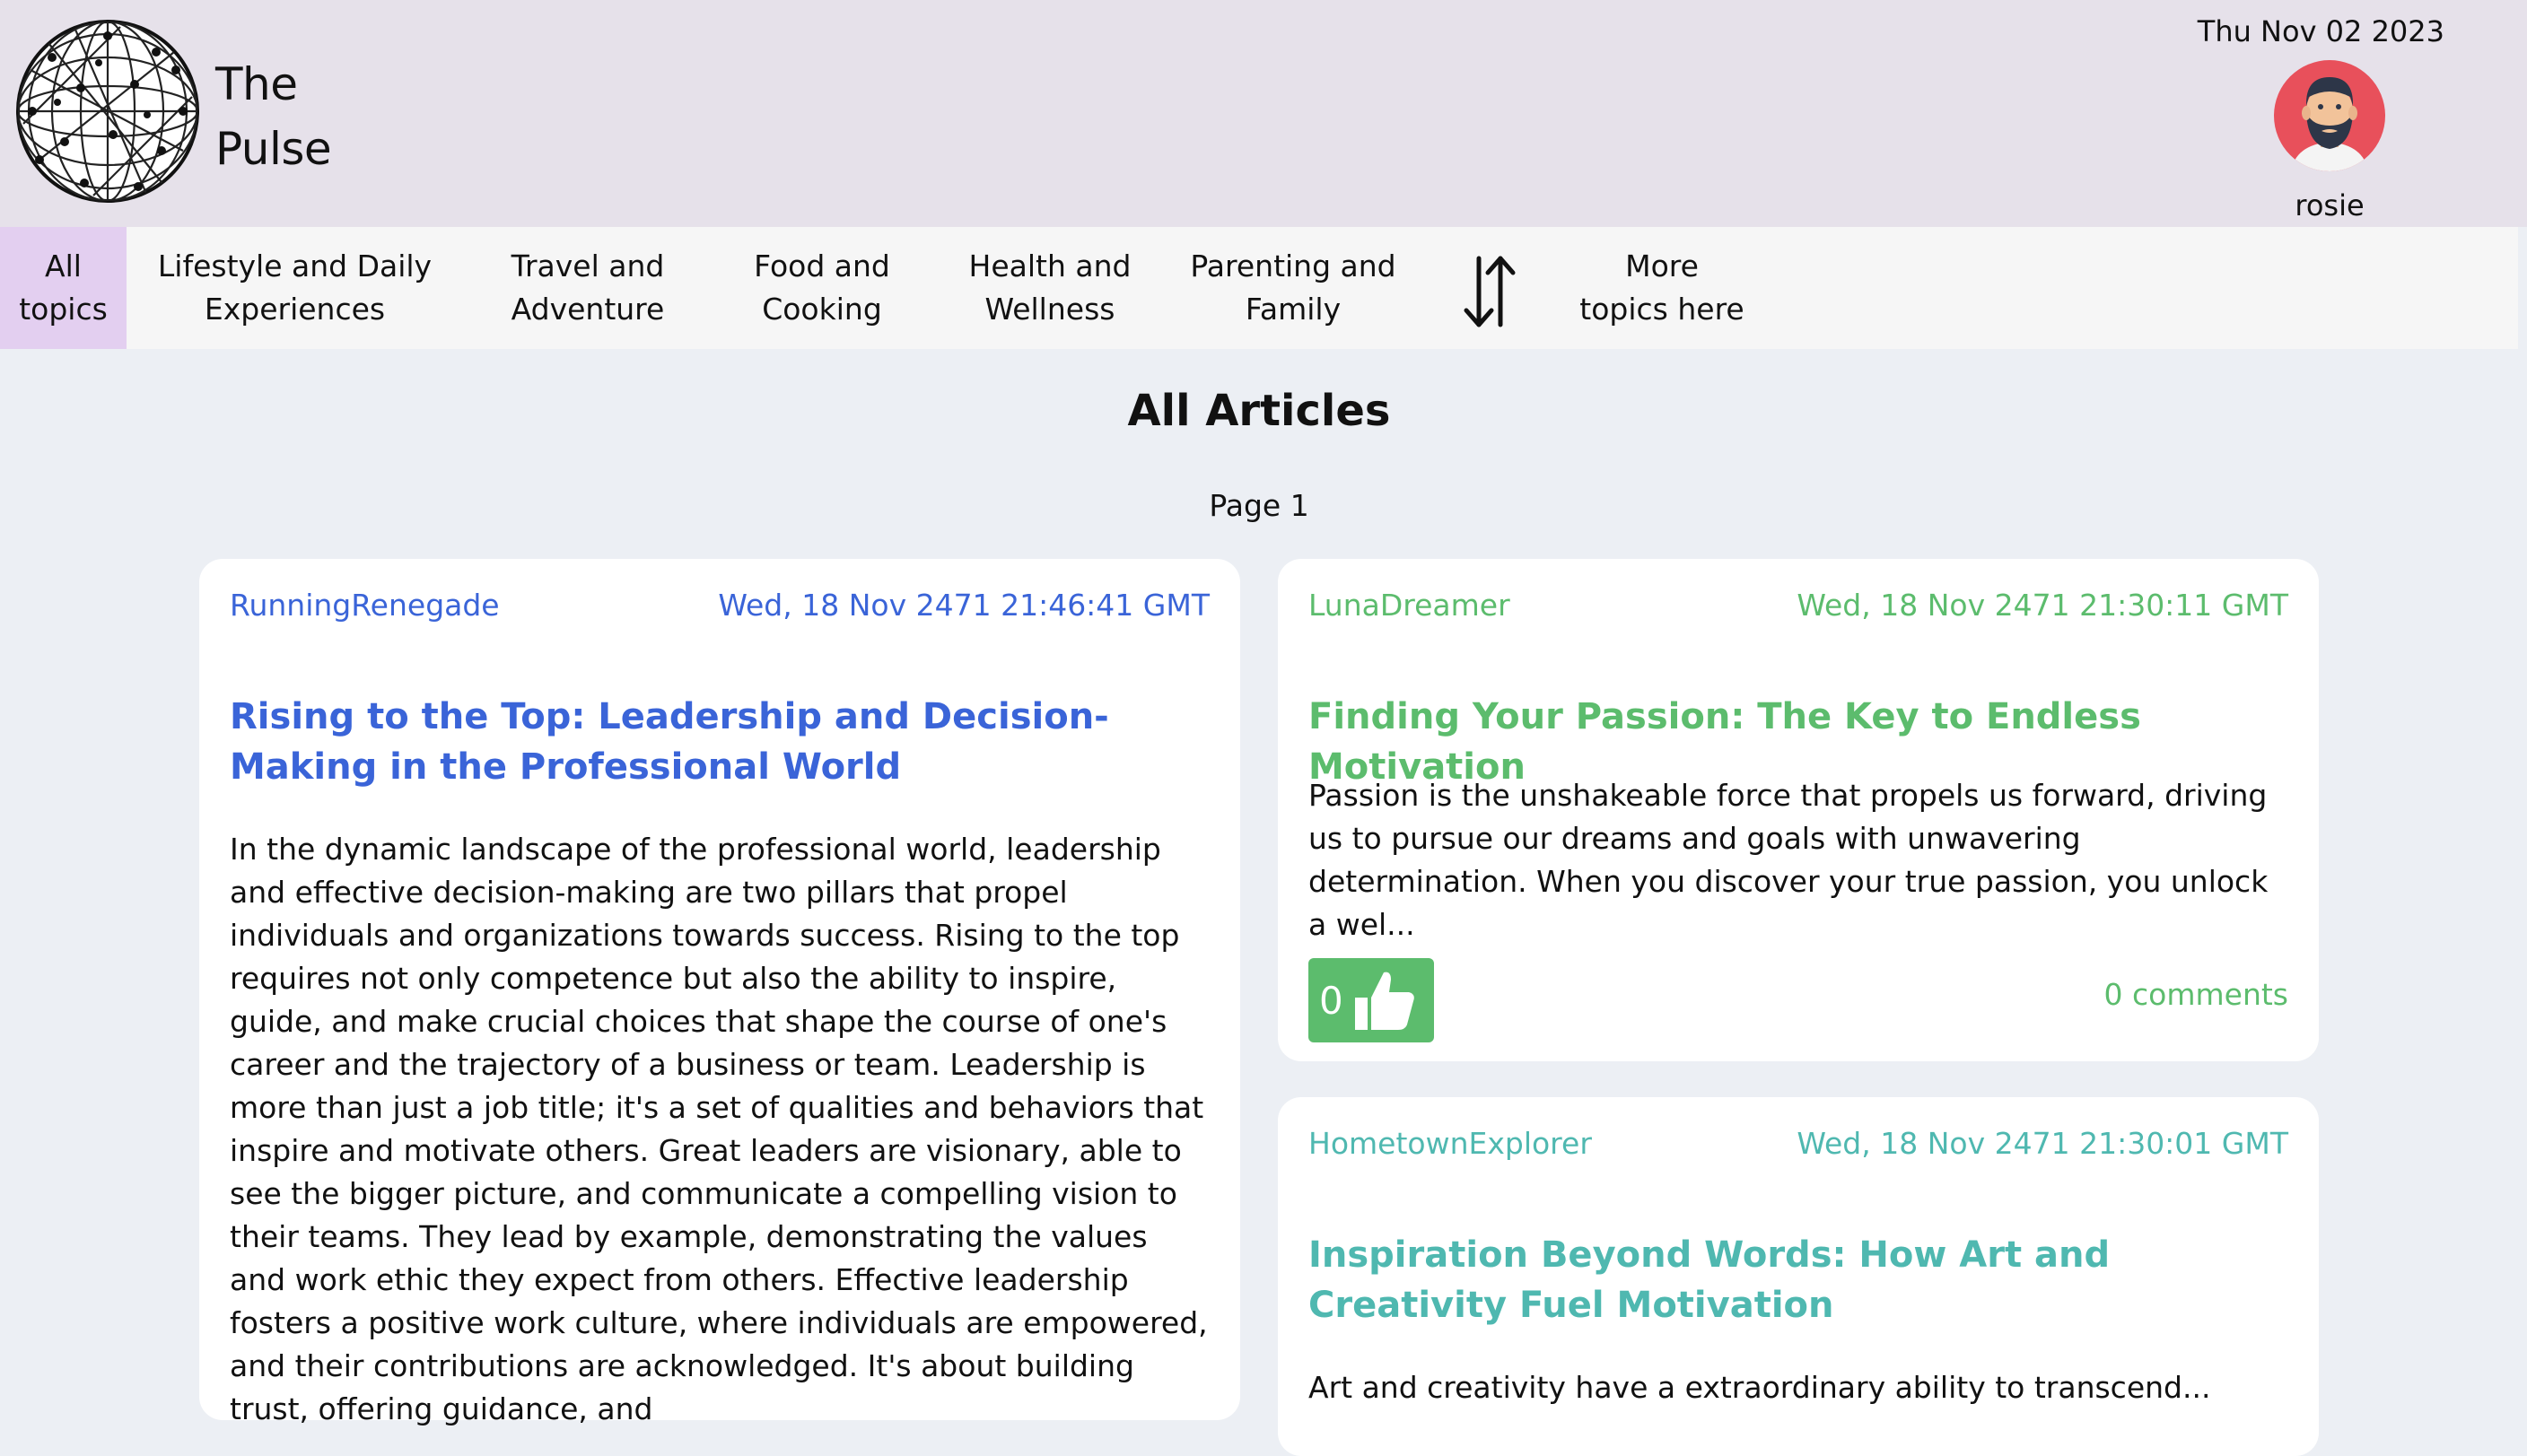  I want to click on tab-label: Travel and Adventure, so click(588, 287).